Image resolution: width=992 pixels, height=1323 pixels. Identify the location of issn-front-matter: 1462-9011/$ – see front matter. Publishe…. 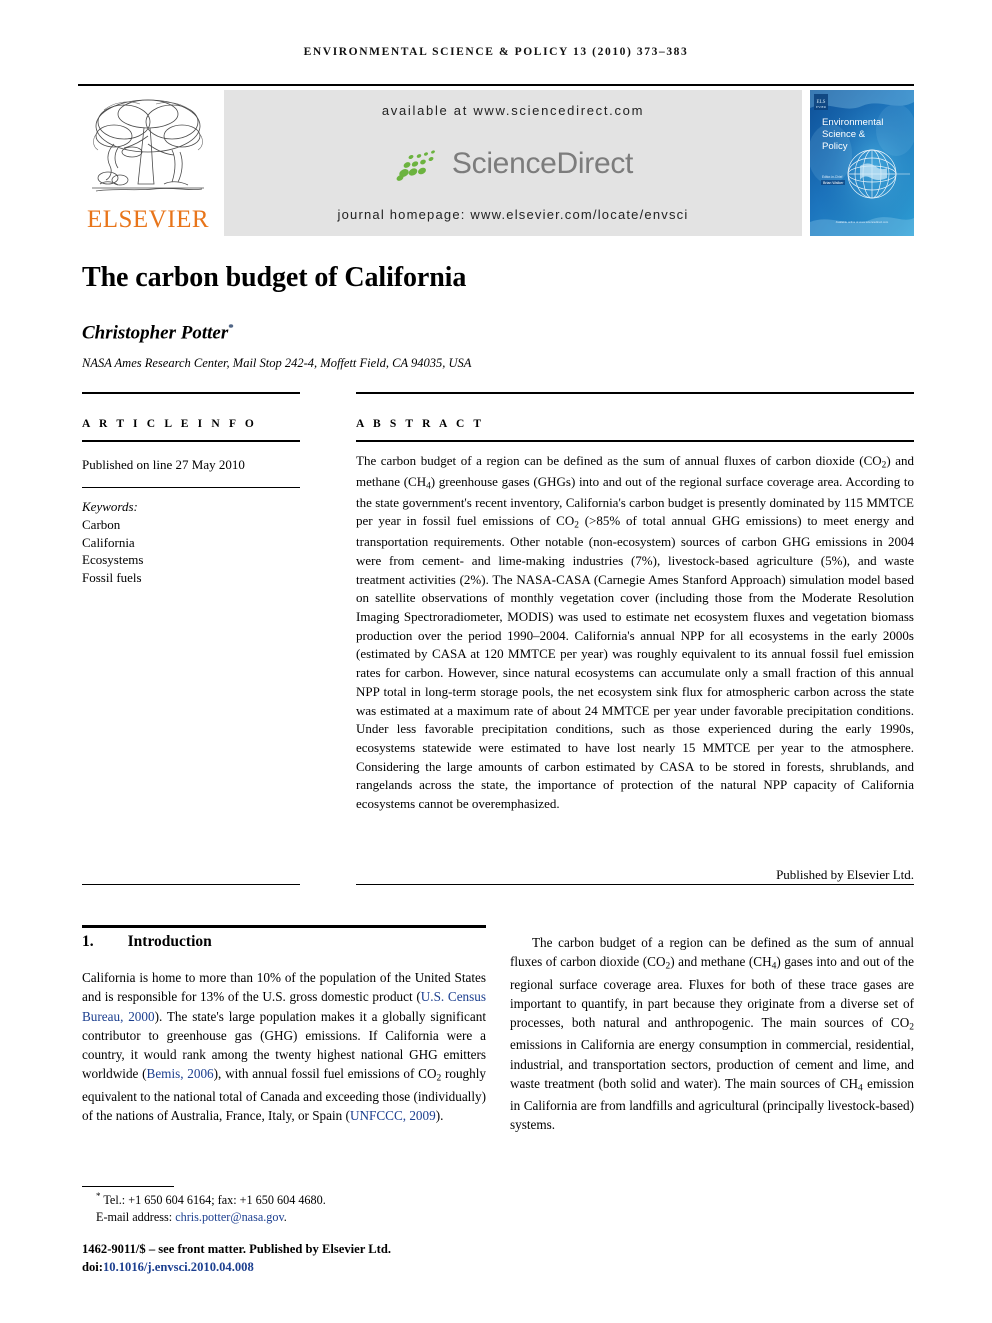
(237, 1249).